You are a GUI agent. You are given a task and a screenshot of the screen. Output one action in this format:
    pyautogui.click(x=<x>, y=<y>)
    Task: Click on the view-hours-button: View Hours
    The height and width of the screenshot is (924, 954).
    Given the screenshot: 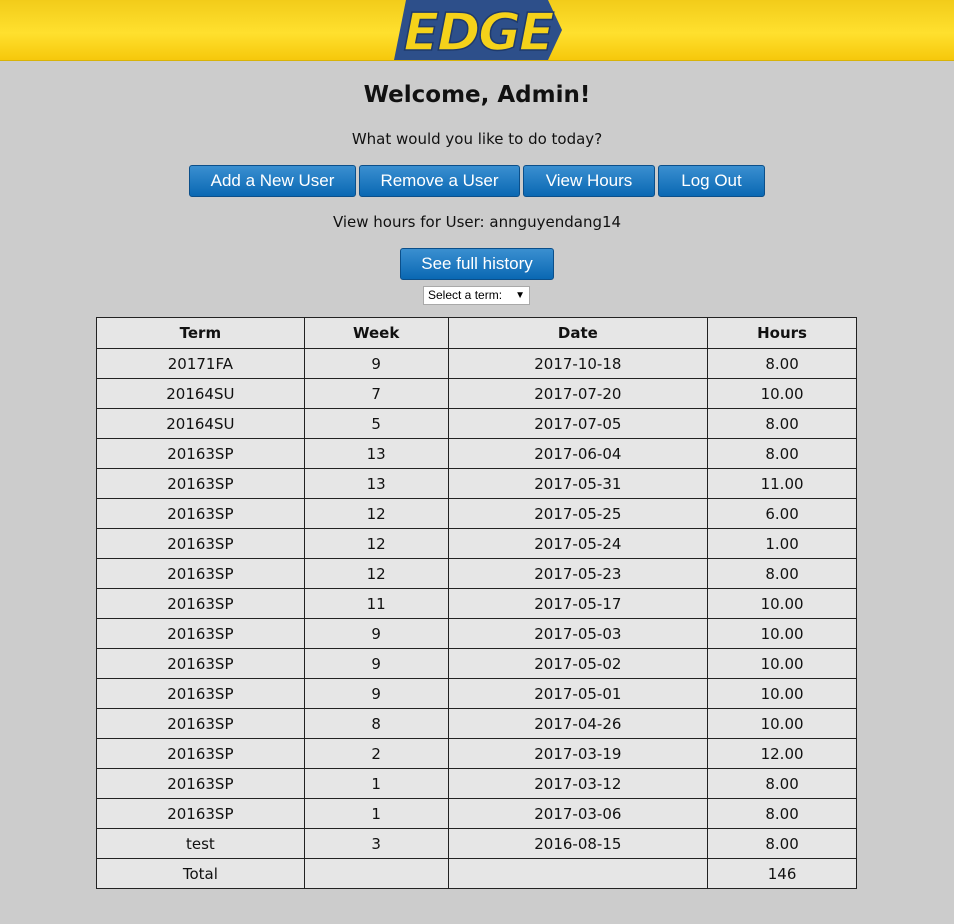 What is the action you would take?
    pyautogui.click(x=589, y=181)
    